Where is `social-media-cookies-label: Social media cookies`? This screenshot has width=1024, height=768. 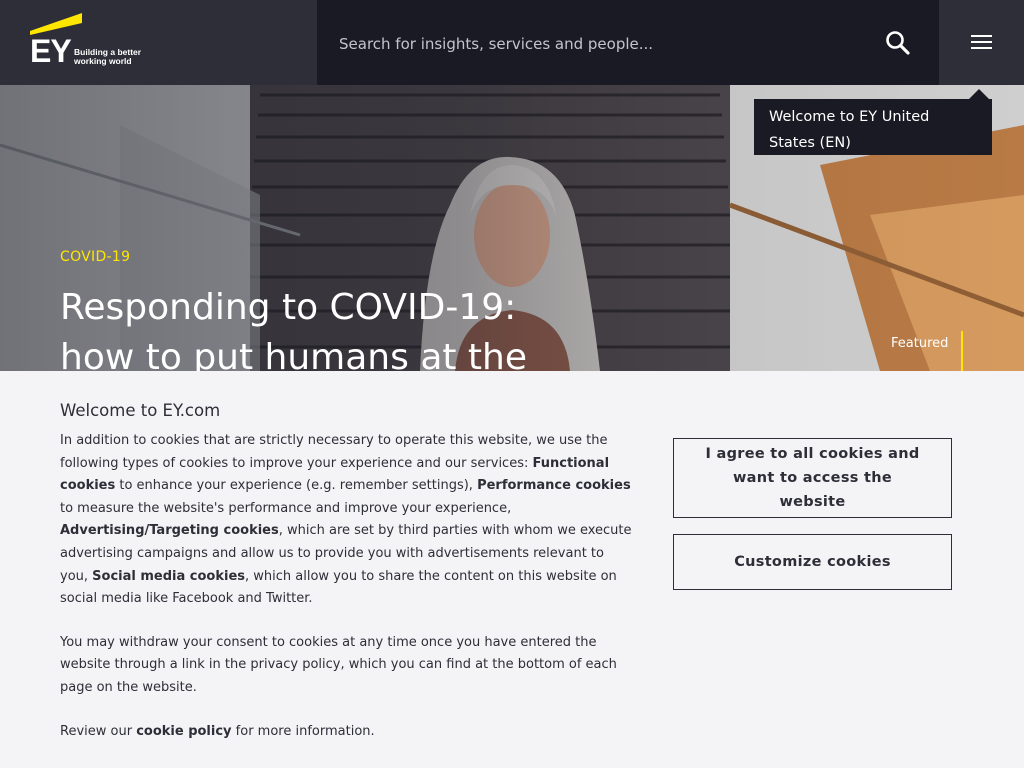
social-media-cookies-label: Social media cookies is located at coordinates (169, 576).